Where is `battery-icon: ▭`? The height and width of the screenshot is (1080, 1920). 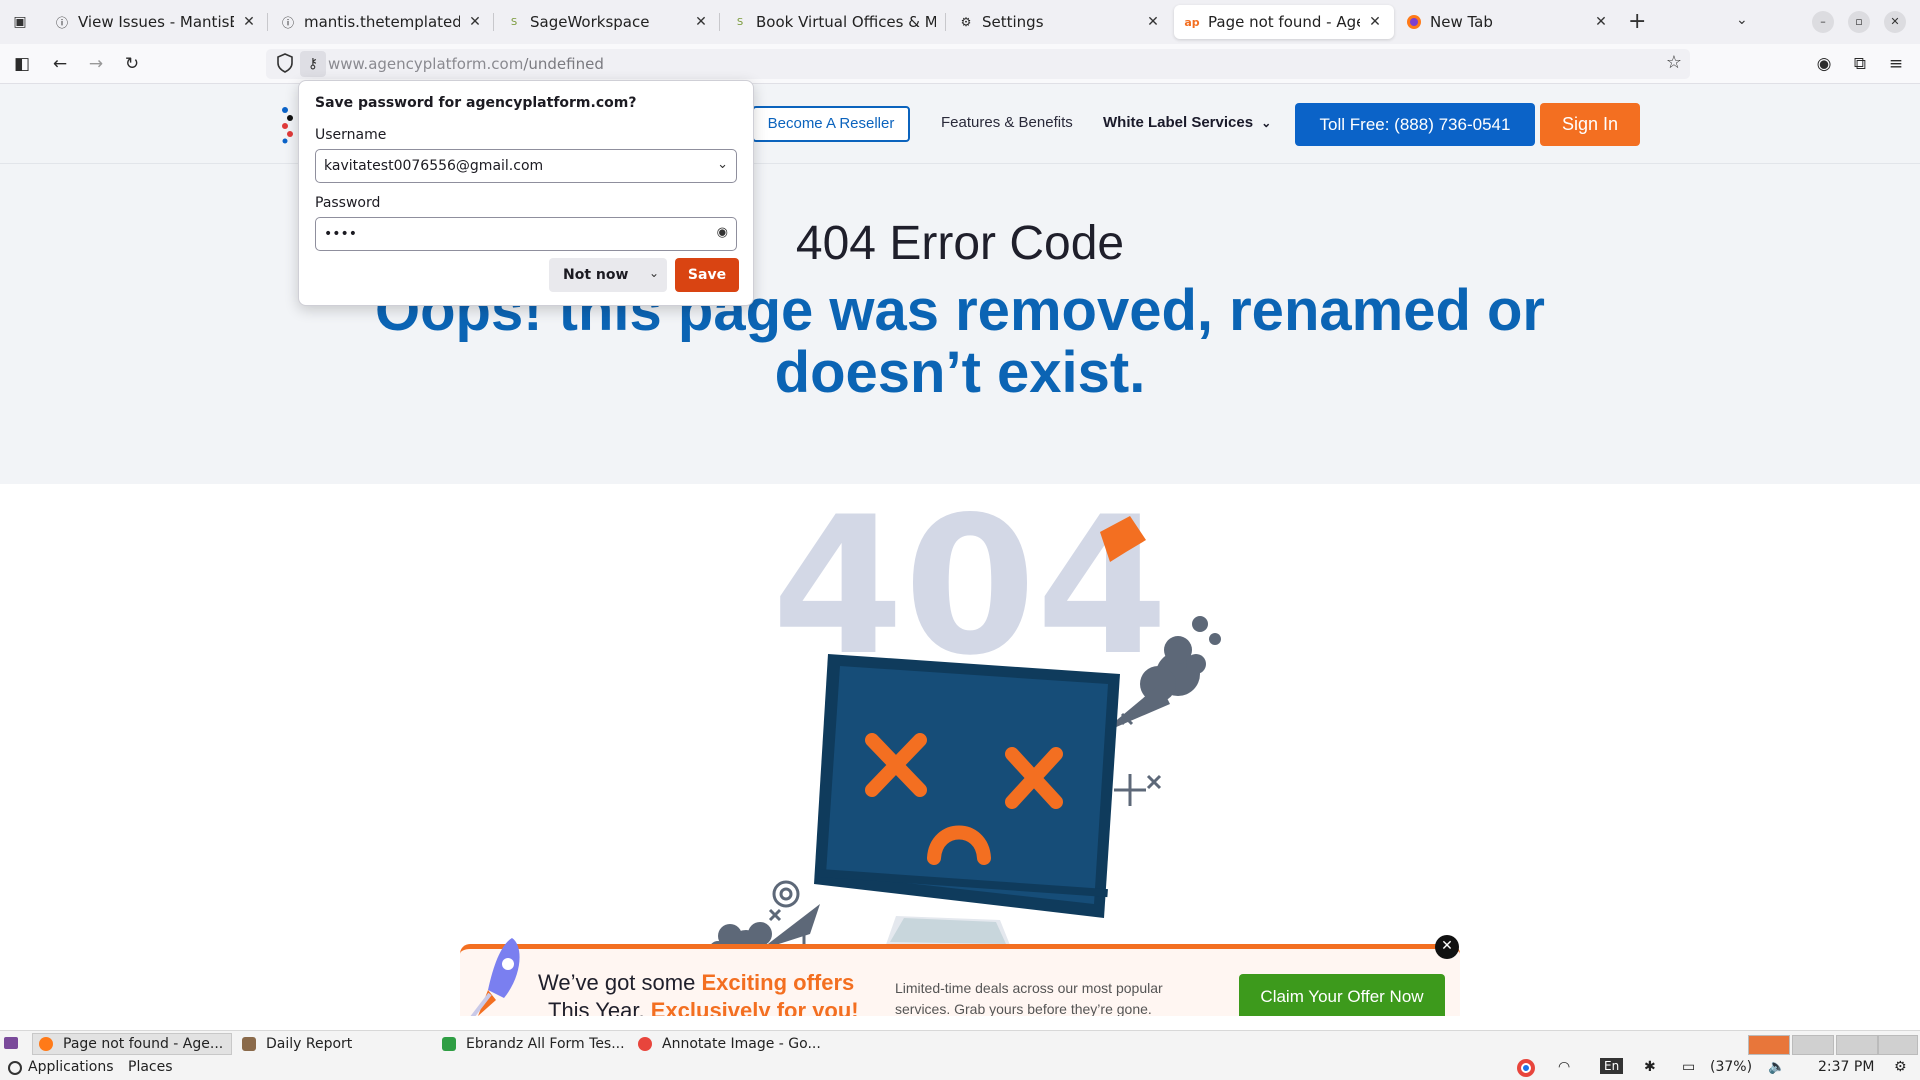
battery-icon: ▭ is located at coordinates (1688, 1067).